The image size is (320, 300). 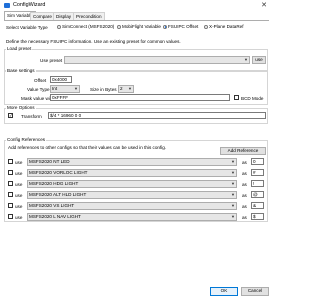 What do you see at coordinates (10, 115) in the screenshot?
I see `transform-checkbox: ✓` at bounding box center [10, 115].